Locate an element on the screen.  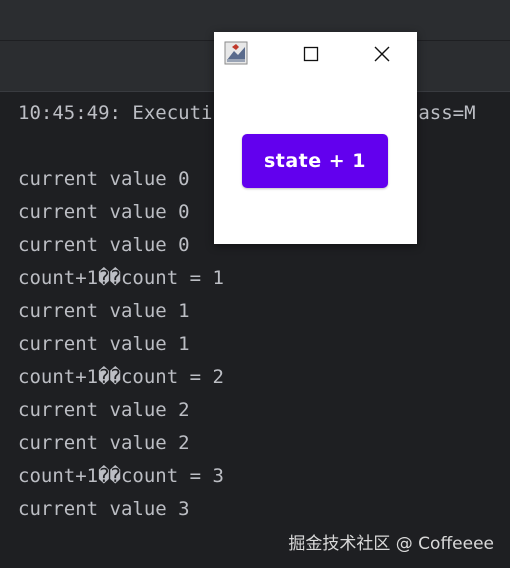
close-button is located at coordinates (382, 54).